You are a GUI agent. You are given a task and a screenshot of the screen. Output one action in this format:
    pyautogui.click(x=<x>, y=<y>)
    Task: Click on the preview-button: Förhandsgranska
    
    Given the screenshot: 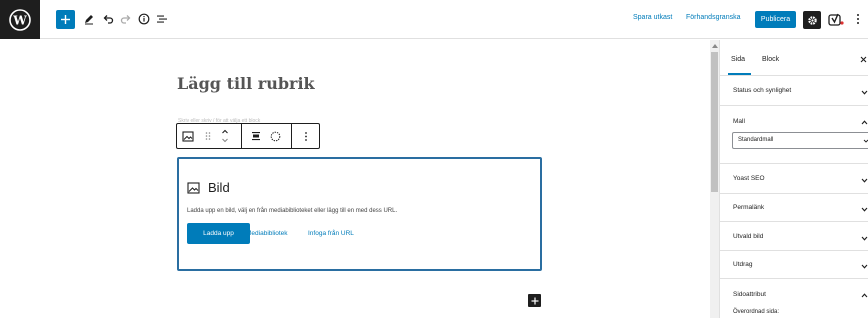 What is the action you would take?
    pyautogui.click(x=713, y=17)
    